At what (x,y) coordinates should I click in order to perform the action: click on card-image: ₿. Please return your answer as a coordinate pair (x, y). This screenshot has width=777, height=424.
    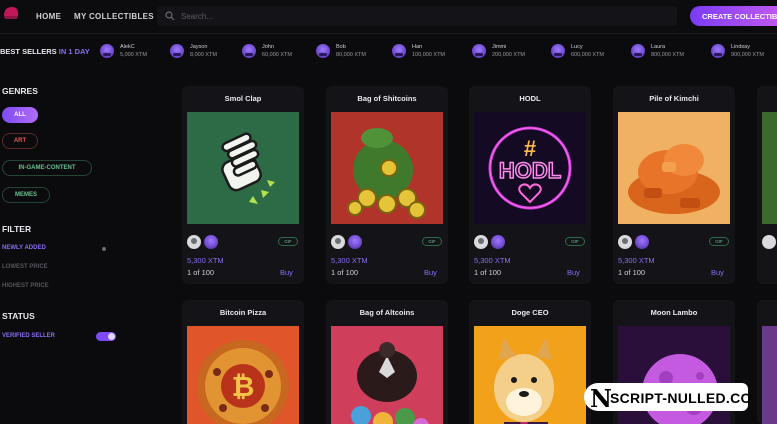
    Looking at the image, I should click on (243, 375).